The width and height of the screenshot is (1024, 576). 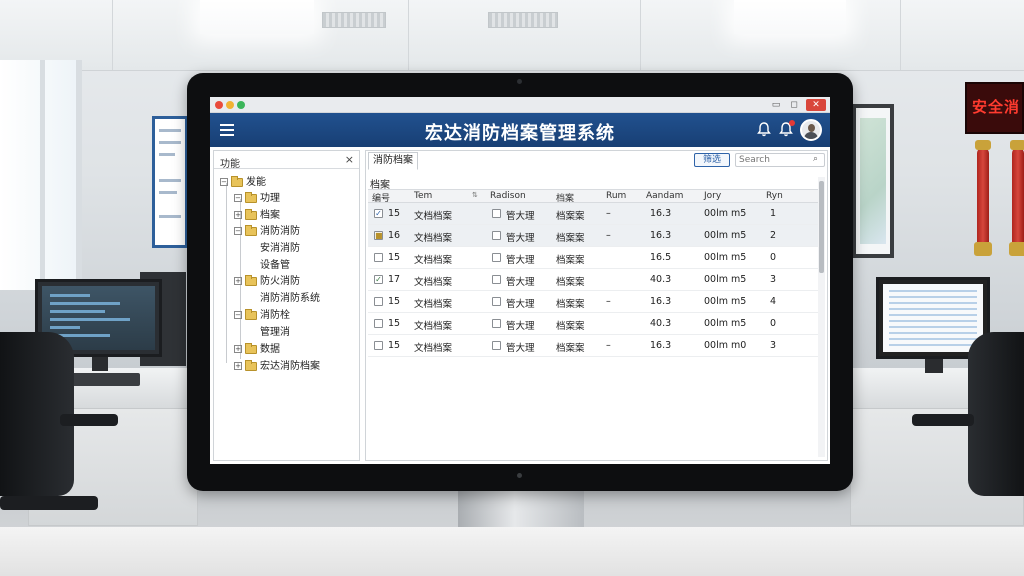 I want to click on table-row: ■ 16 文档档案 管大理 档案案 – 16.3 00lm m5 2, so click(x=593, y=236).